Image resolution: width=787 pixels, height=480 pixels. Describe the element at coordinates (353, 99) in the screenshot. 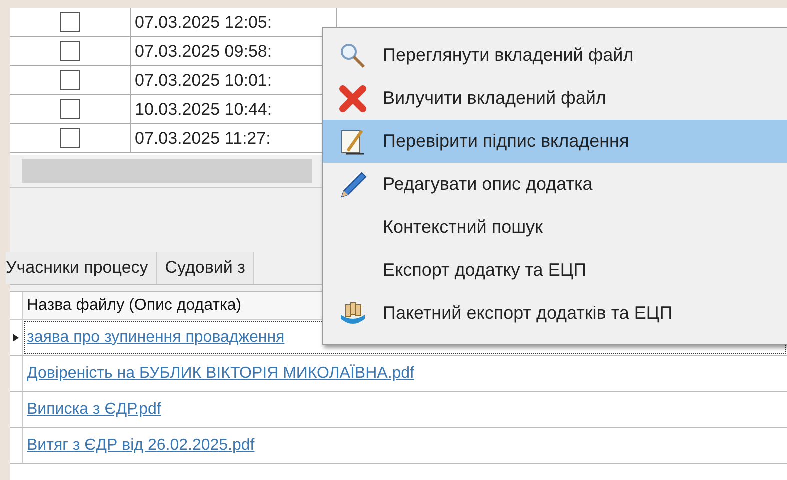

I see `delete-icon` at that location.